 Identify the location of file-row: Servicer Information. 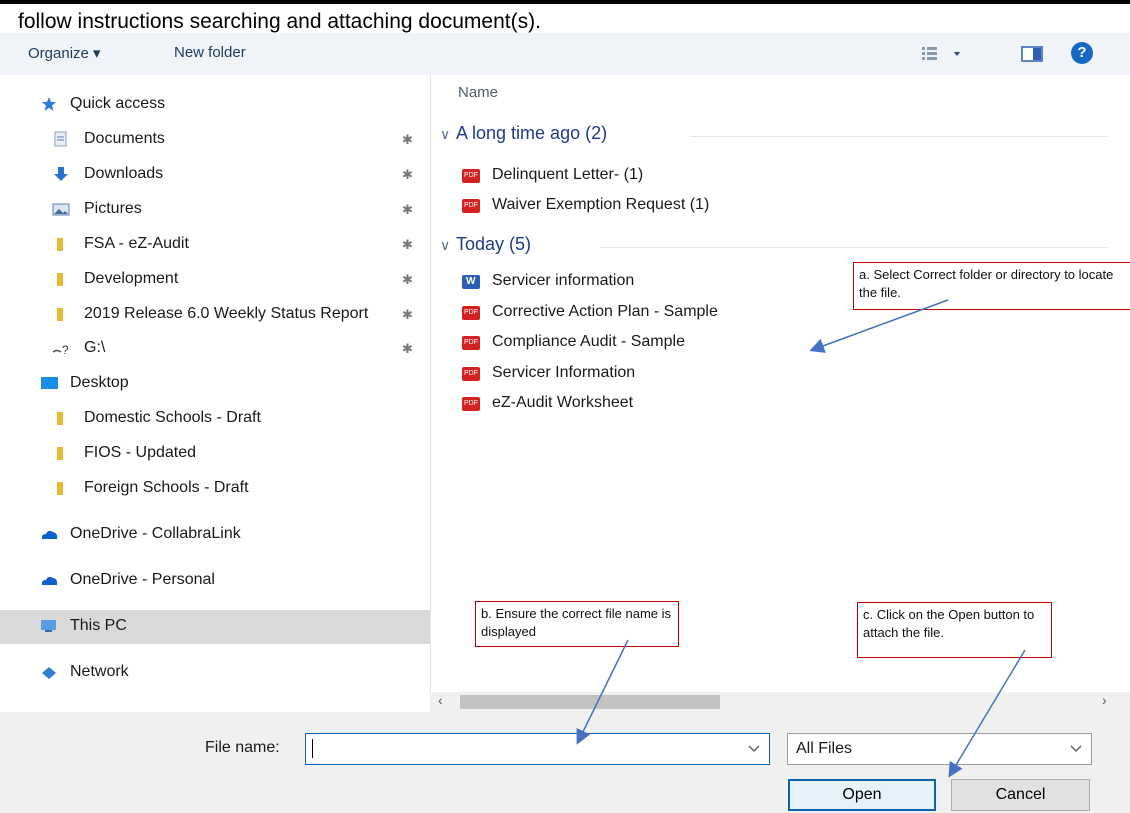
(648, 375).